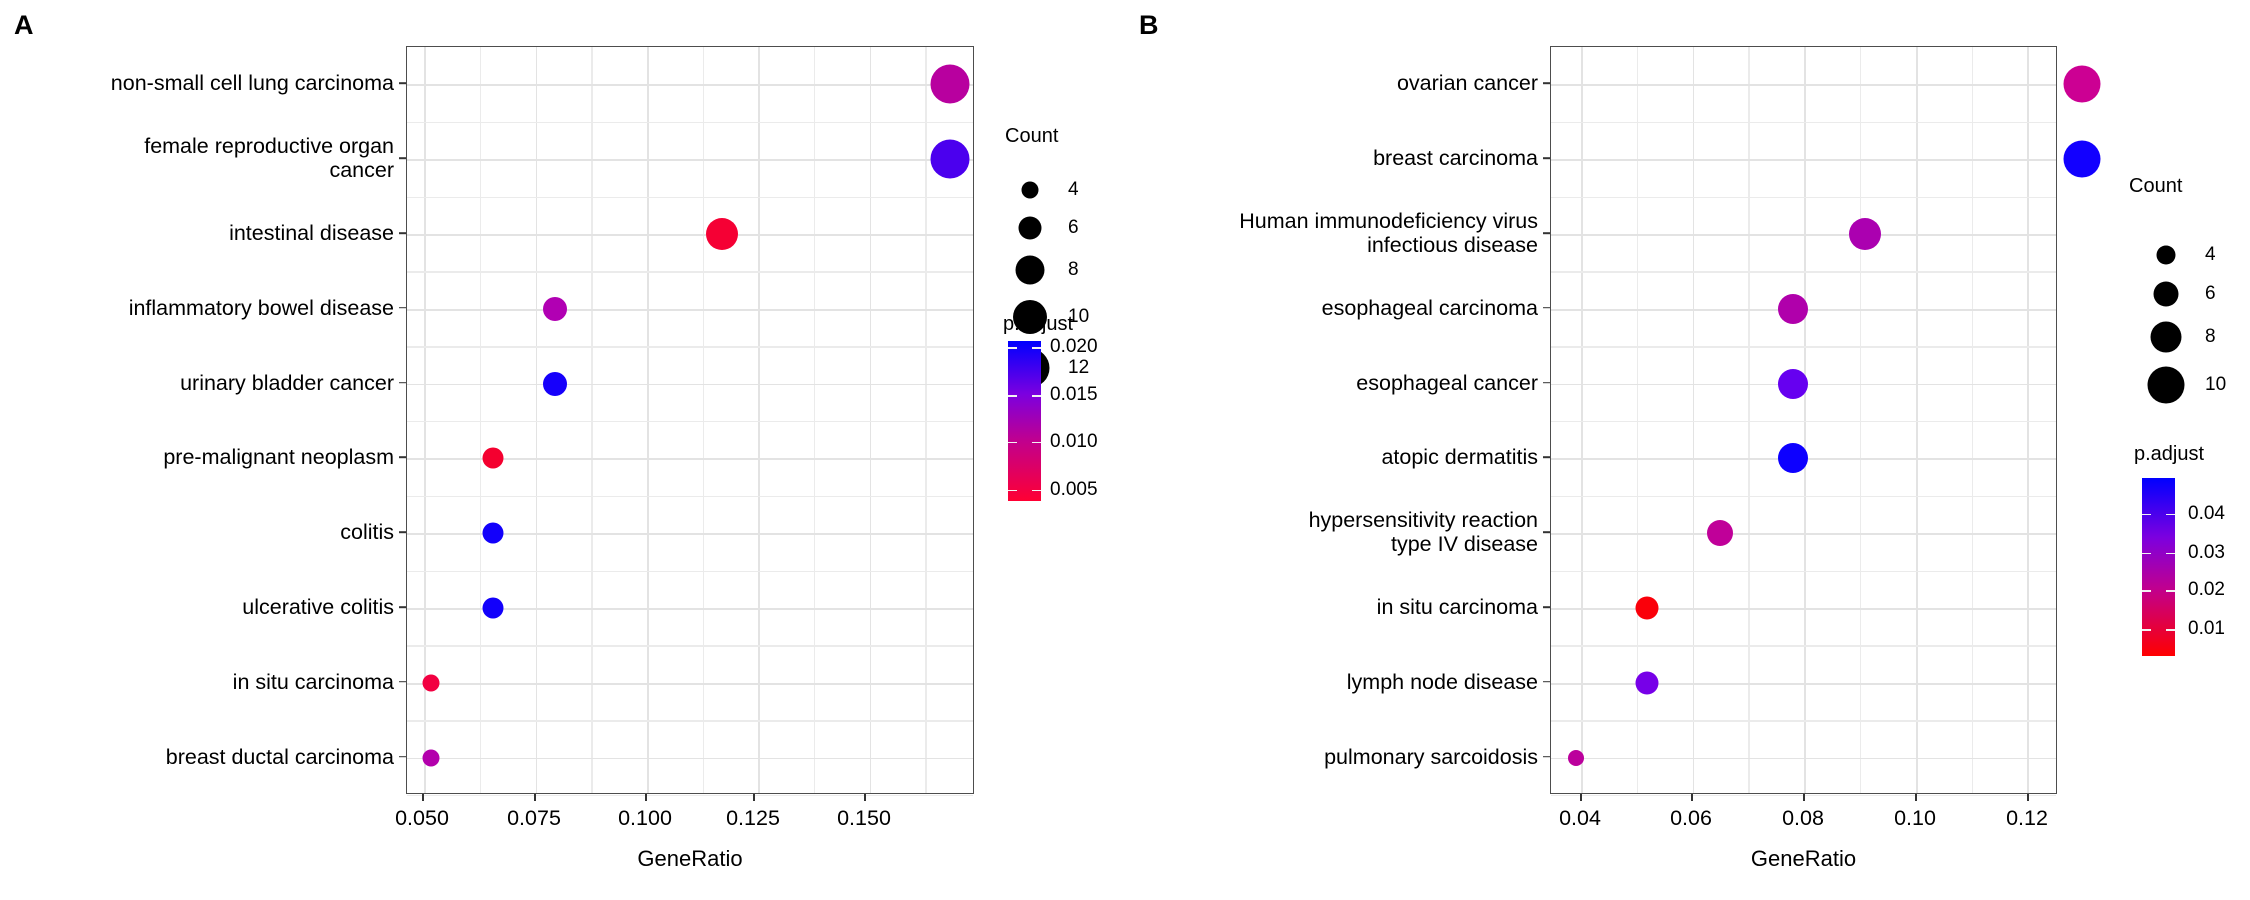 Image resolution: width=2250 pixels, height=900 pixels. I want to click on y-axis-label: ulcerative colitis, so click(318, 606).